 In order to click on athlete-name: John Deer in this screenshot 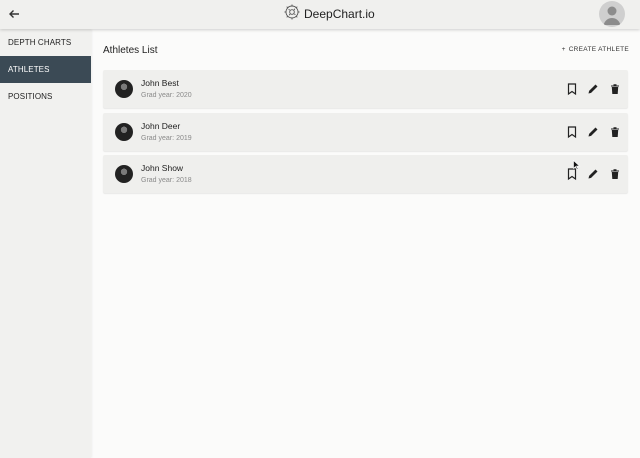, I will do `click(161, 126)`.